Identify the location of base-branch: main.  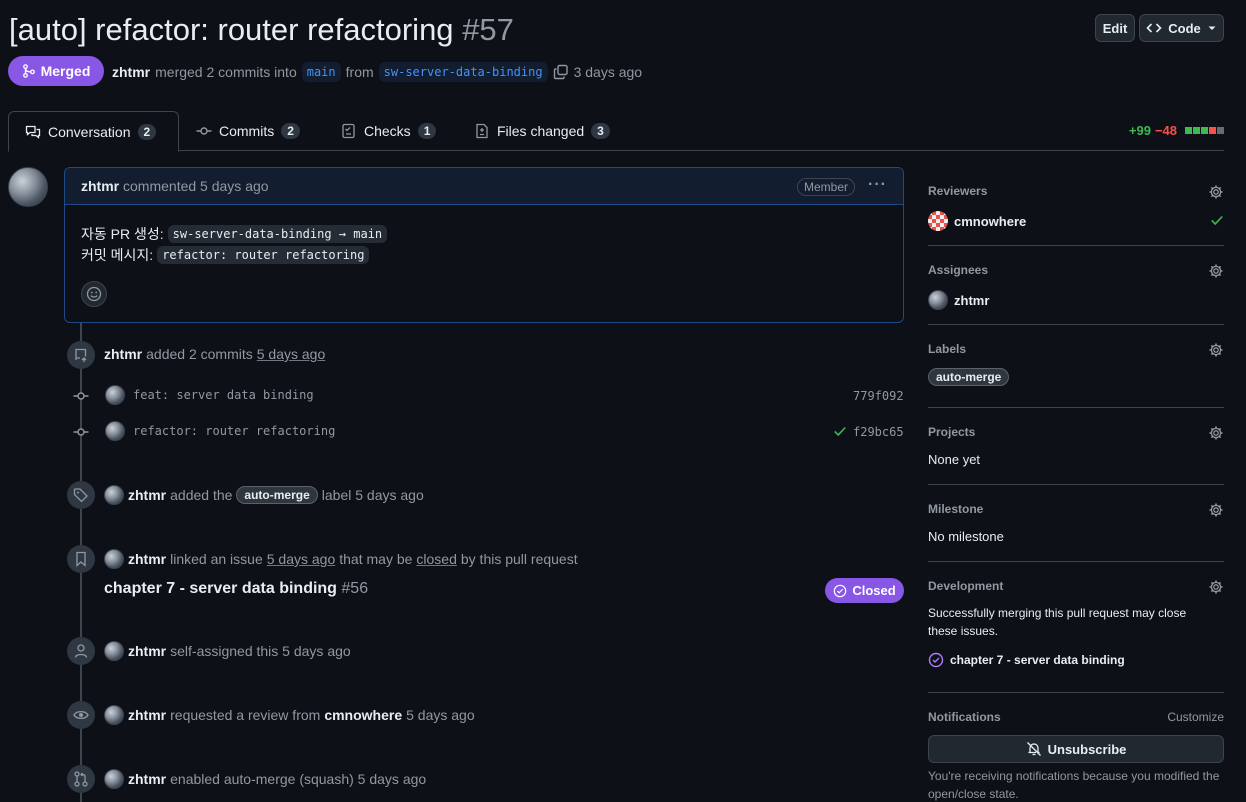
(321, 72).